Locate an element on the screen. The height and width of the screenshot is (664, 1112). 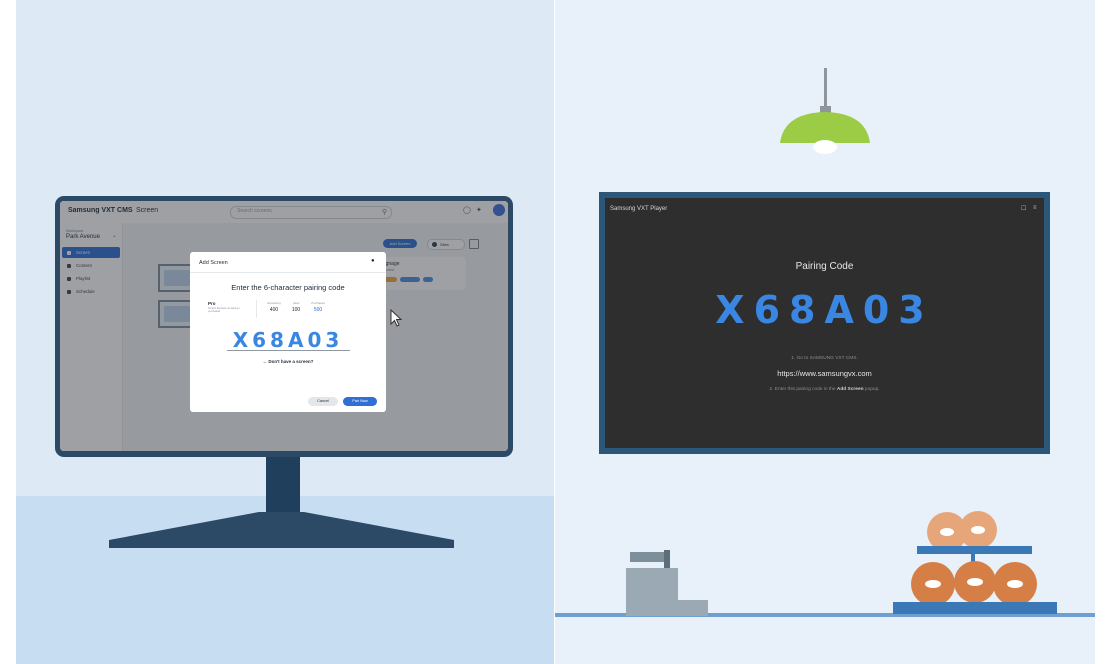
player-pairing-code: X68A03 is located at coordinates (824, 310).